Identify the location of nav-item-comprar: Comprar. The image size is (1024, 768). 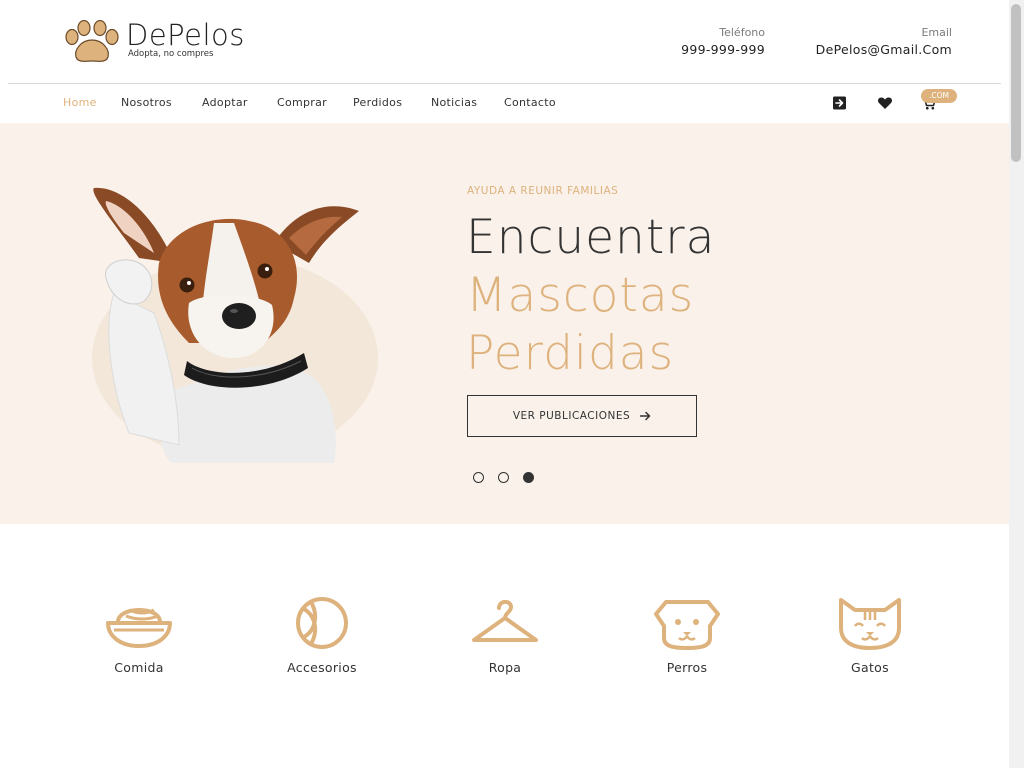
(302, 102).